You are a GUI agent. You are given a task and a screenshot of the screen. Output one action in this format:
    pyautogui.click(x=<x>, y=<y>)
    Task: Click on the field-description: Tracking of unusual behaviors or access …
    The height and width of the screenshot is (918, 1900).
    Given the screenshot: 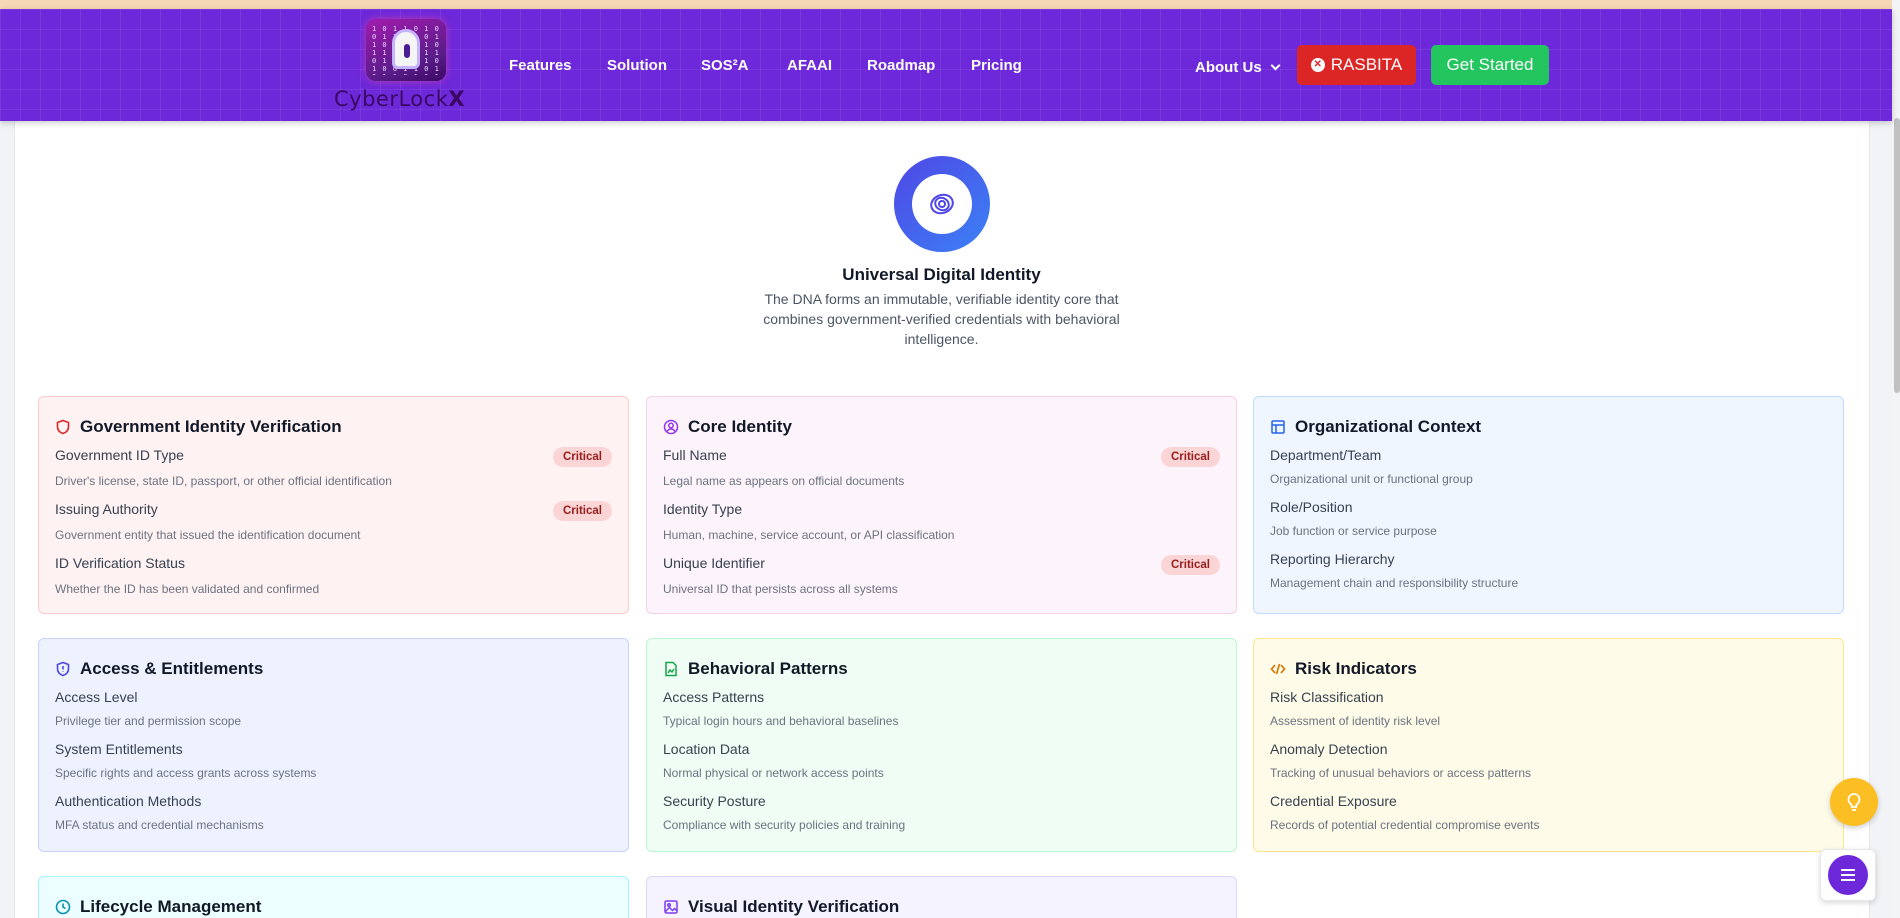 What is the action you would take?
    pyautogui.click(x=1401, y=773)
    